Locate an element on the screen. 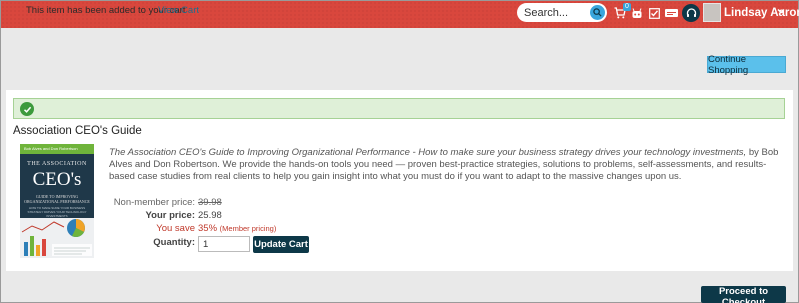 The image size is (799, 303). headset-icon is located at coordinates (691, 12).